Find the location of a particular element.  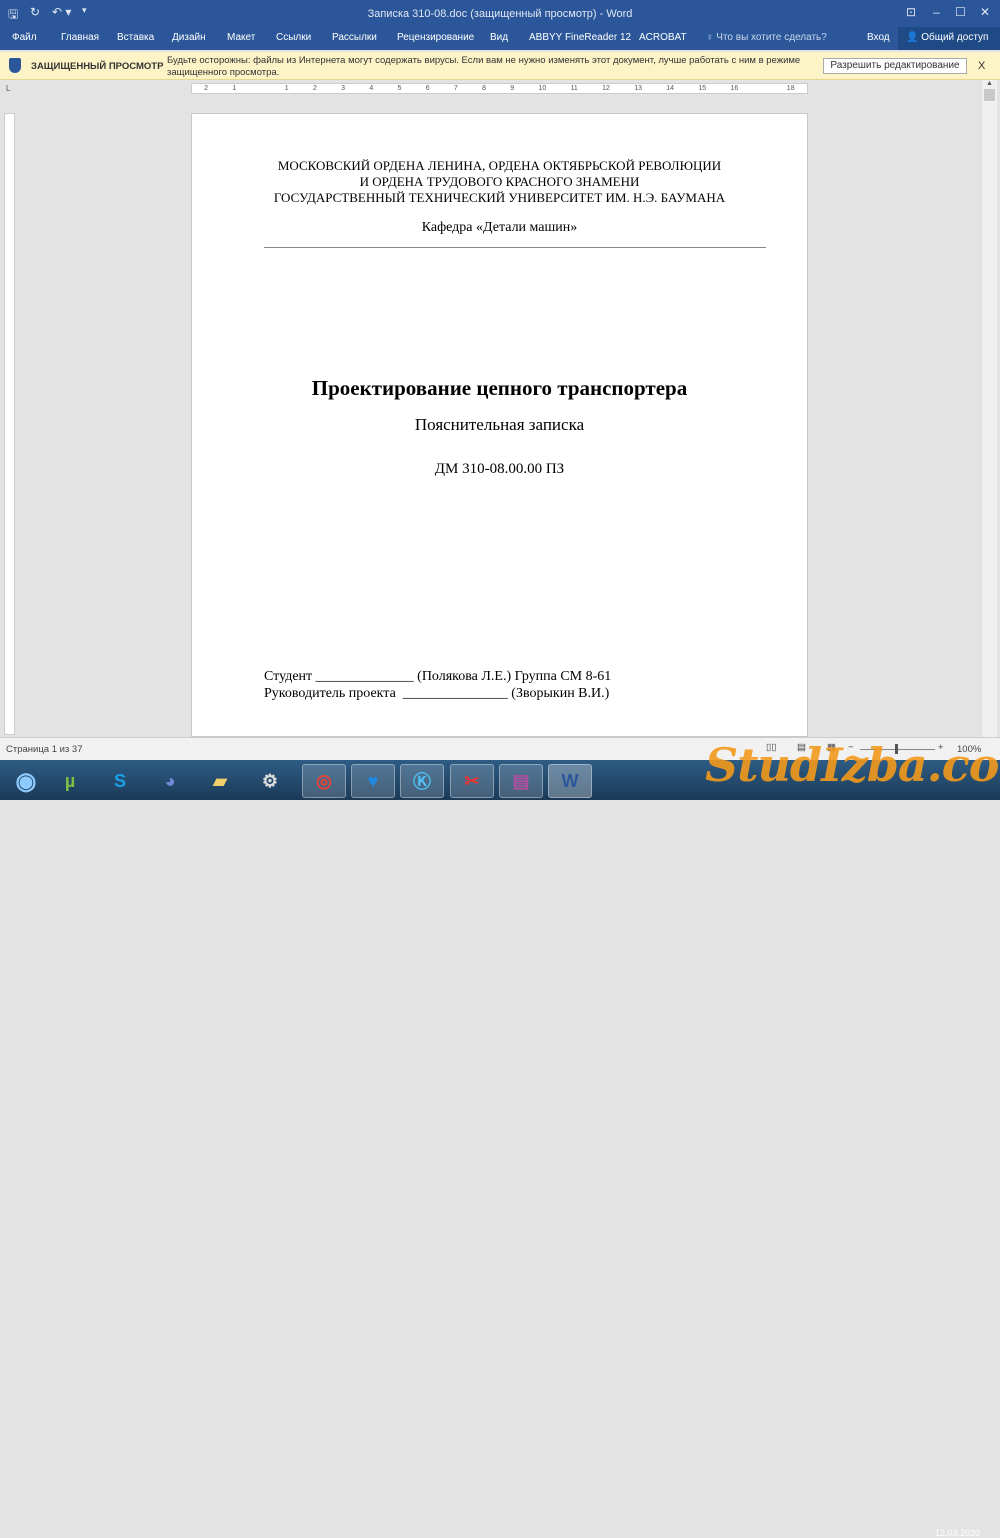

tab-design: Дизайн is located at coordinates (189, 37).